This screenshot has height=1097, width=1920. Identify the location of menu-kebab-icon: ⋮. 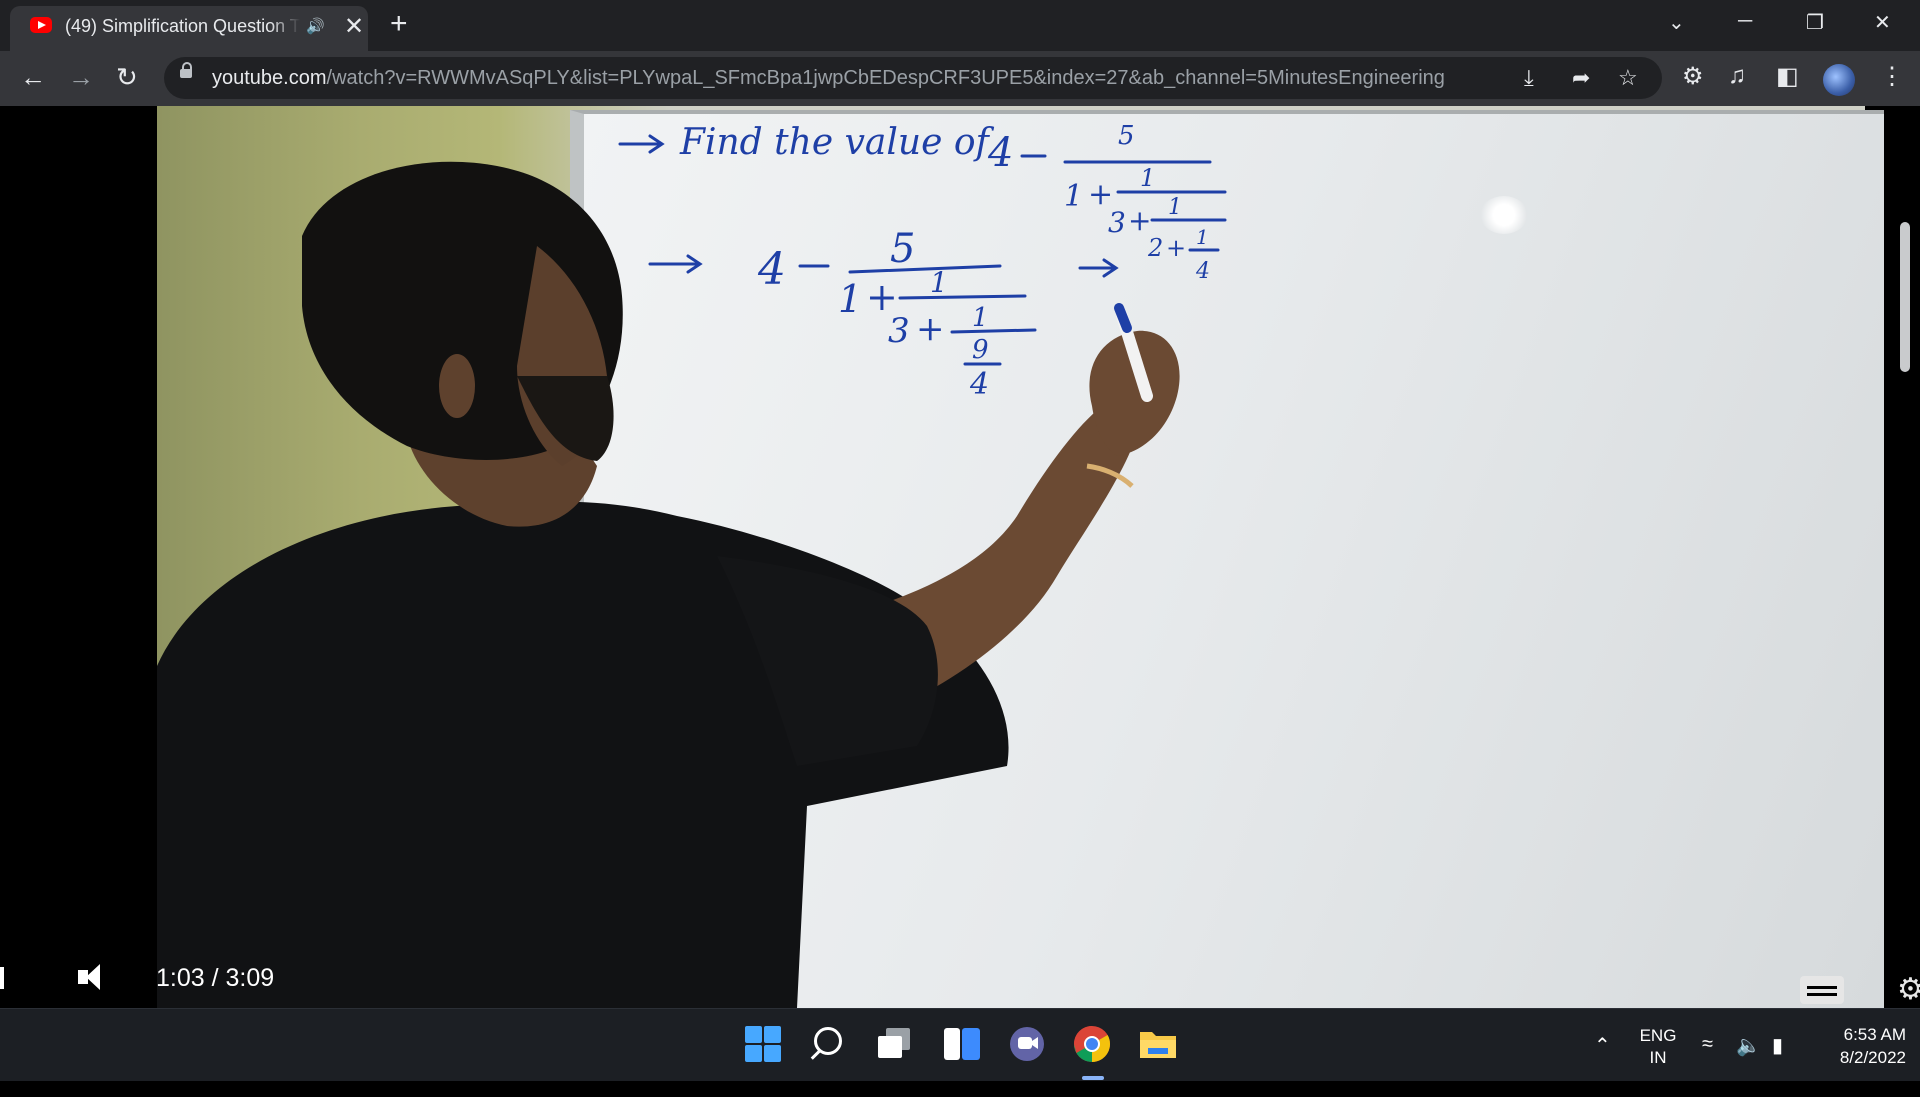
(1892, 76).